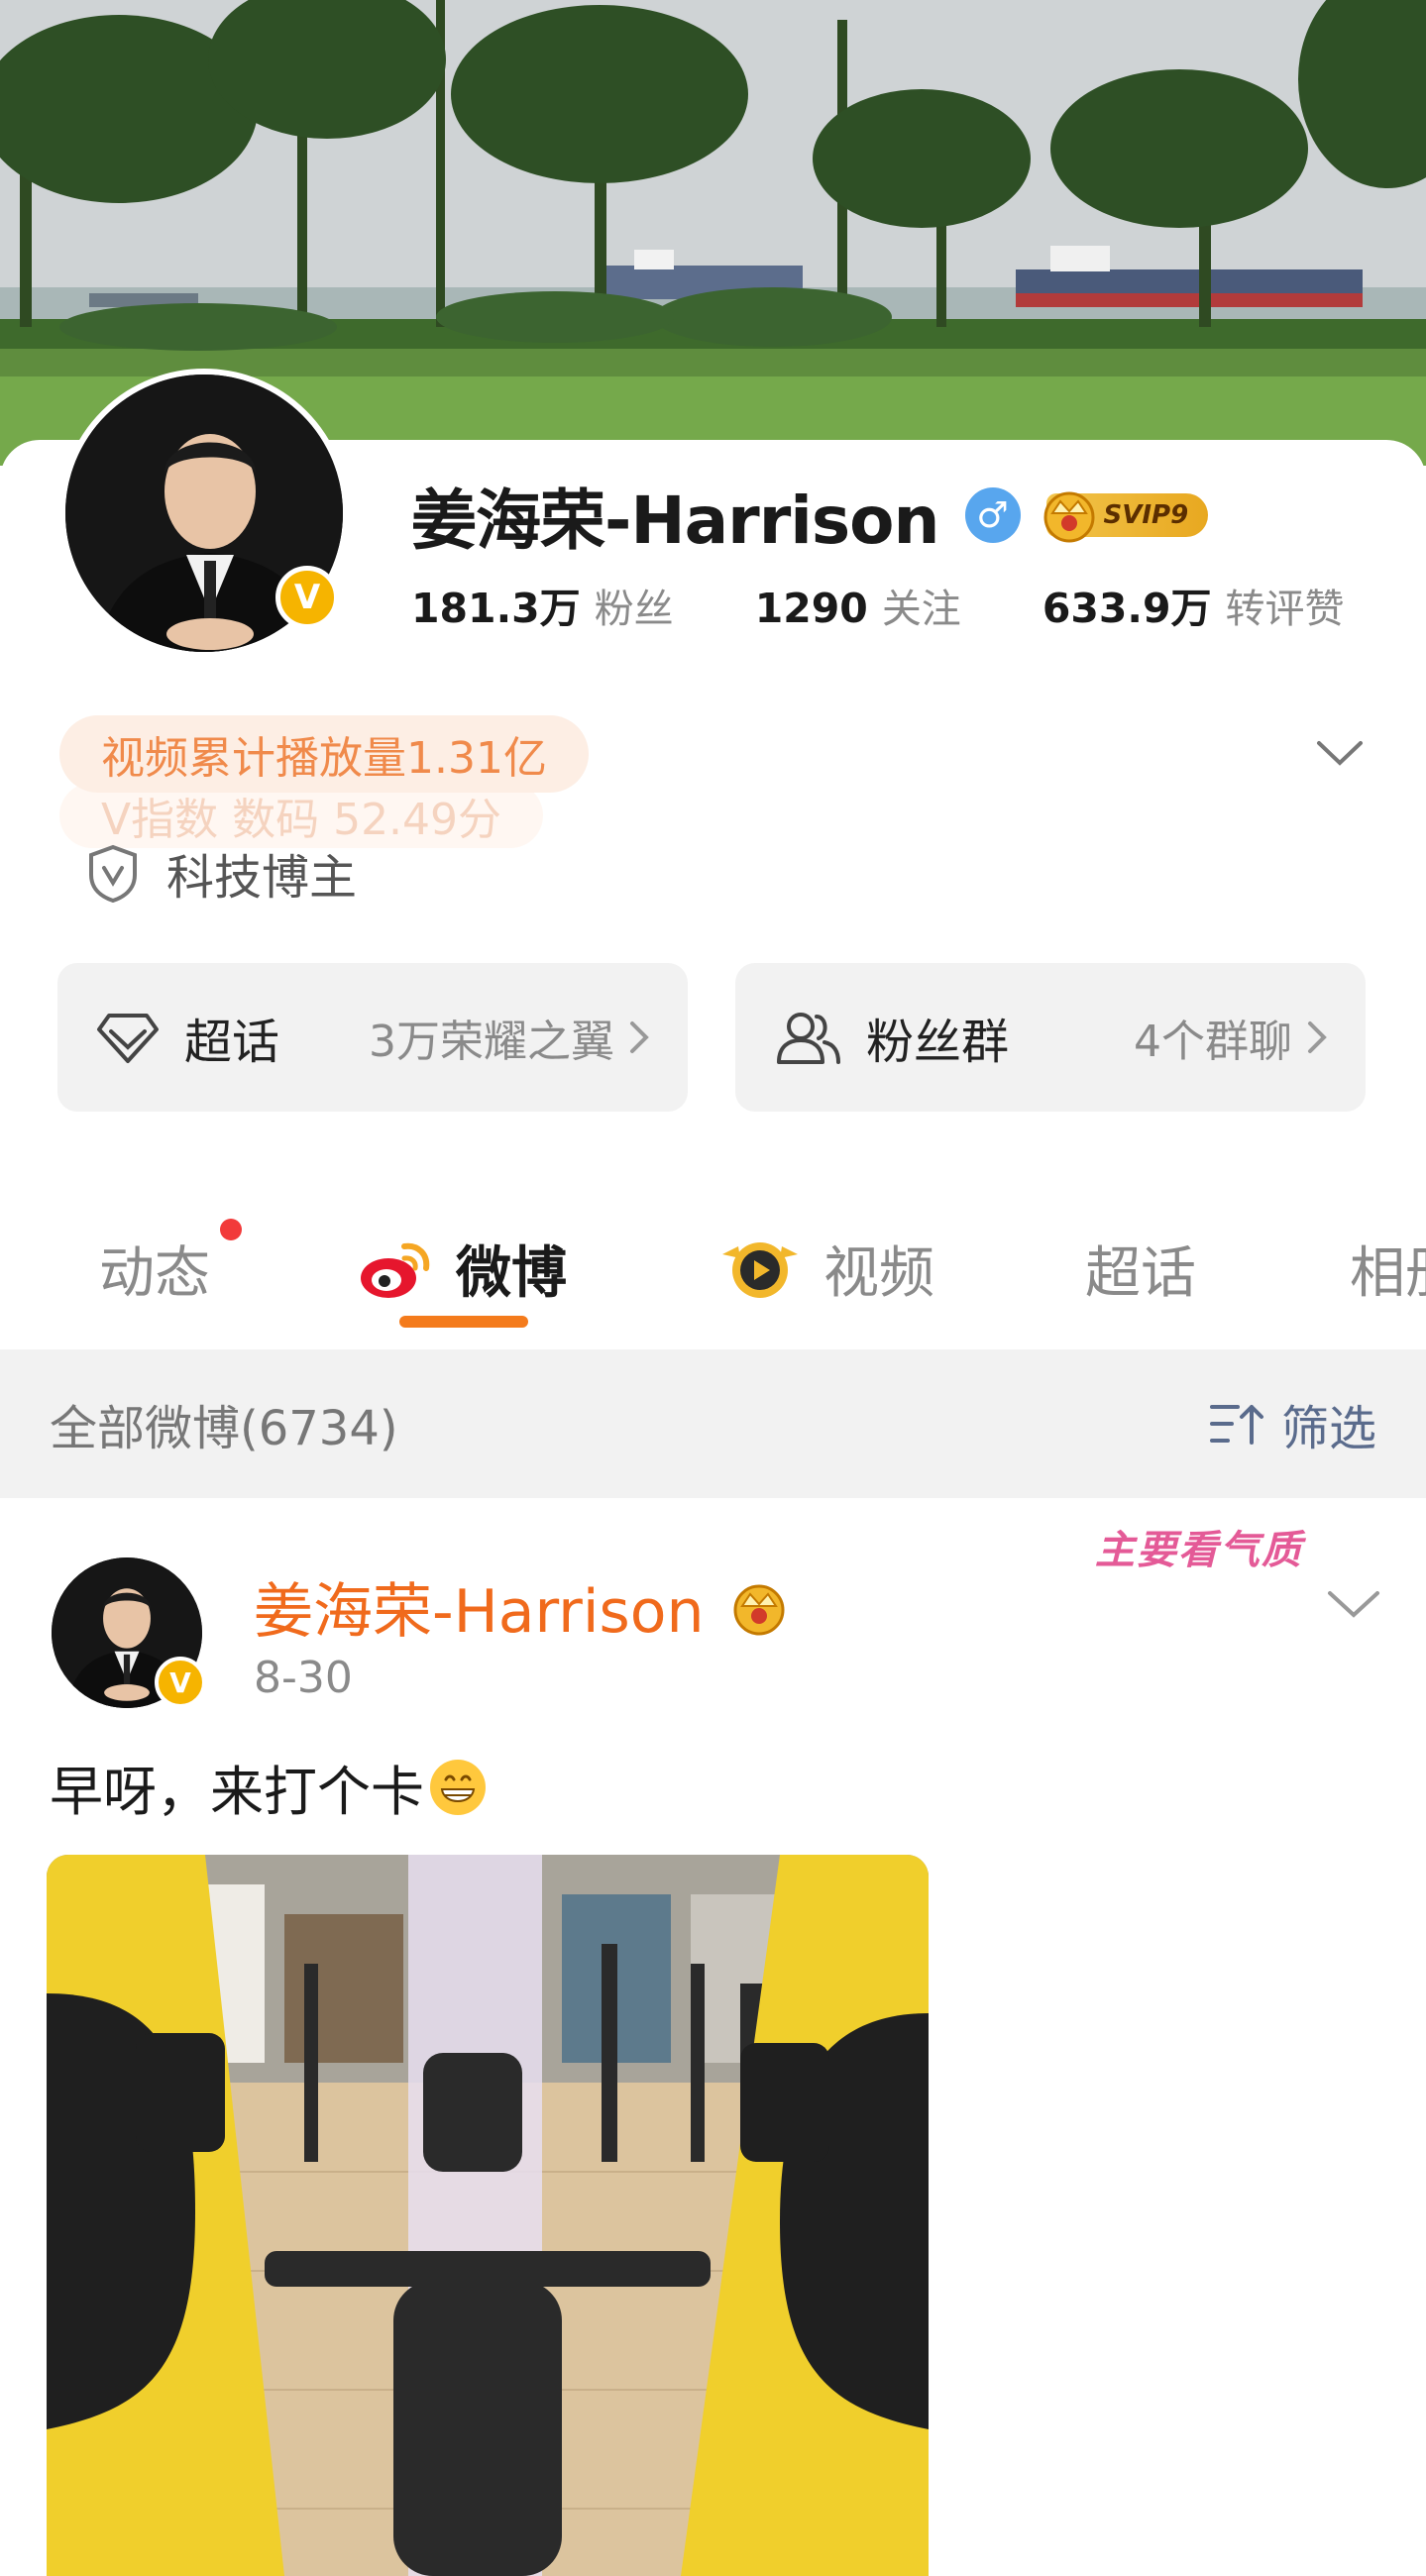 This screenshot has height=2576, width=1426. Describe the element at coordinates (938, 1042) in the screenshot. I see `fan-group-label: 粉丝群` at that location.